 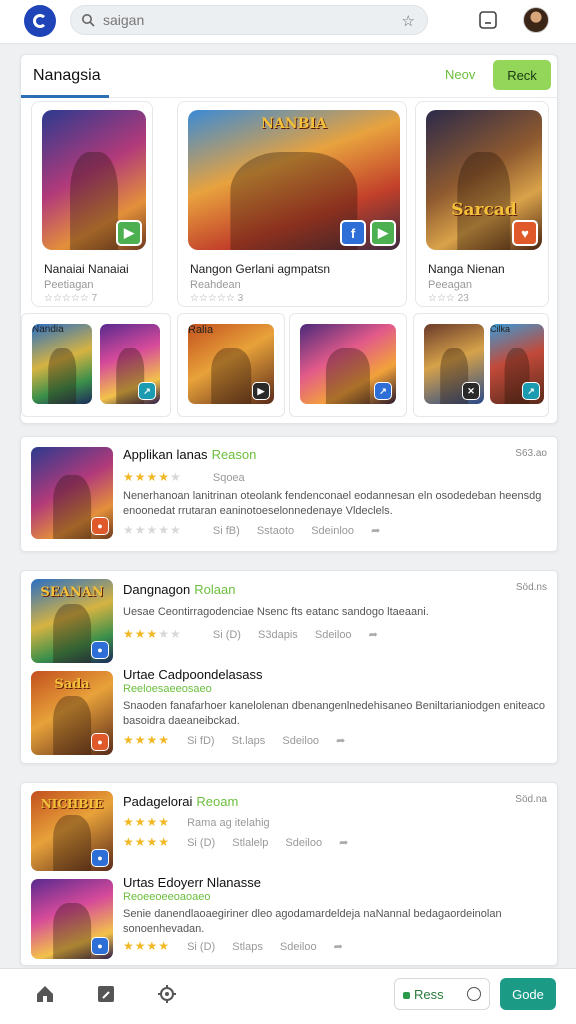 What do you see at coordinates (531, 453) in the screenshot?
I see `app-price: S63.ao` at bounding box center [531, 453].